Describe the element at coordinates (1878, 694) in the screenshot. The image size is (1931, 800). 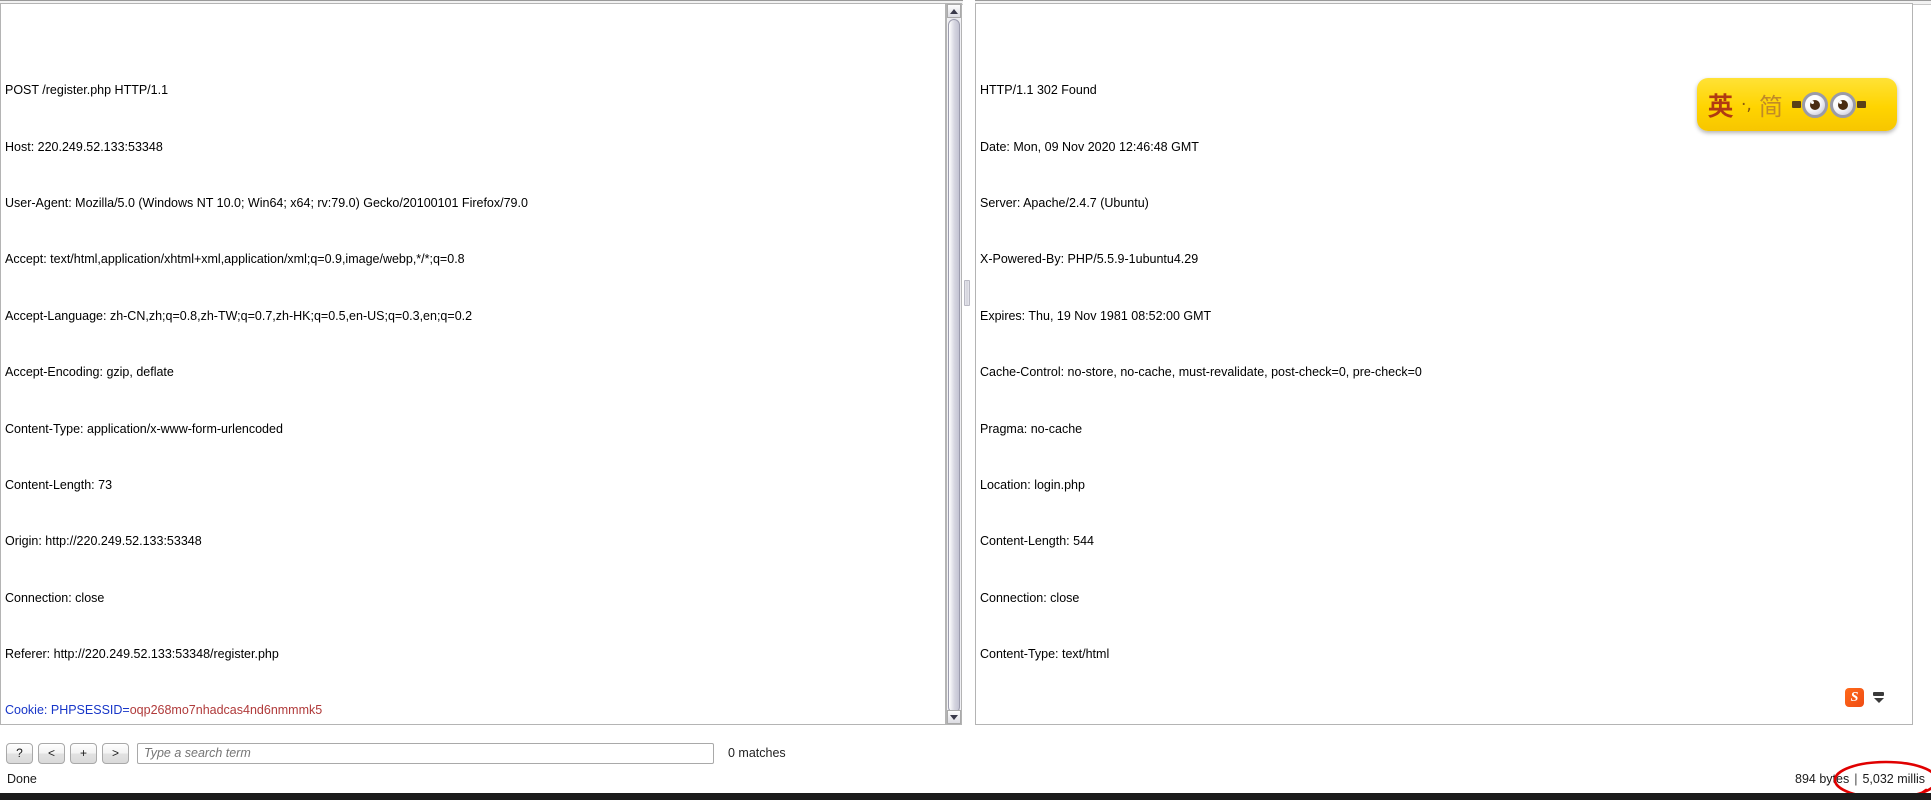
I see `keyboard-icon` at that location.